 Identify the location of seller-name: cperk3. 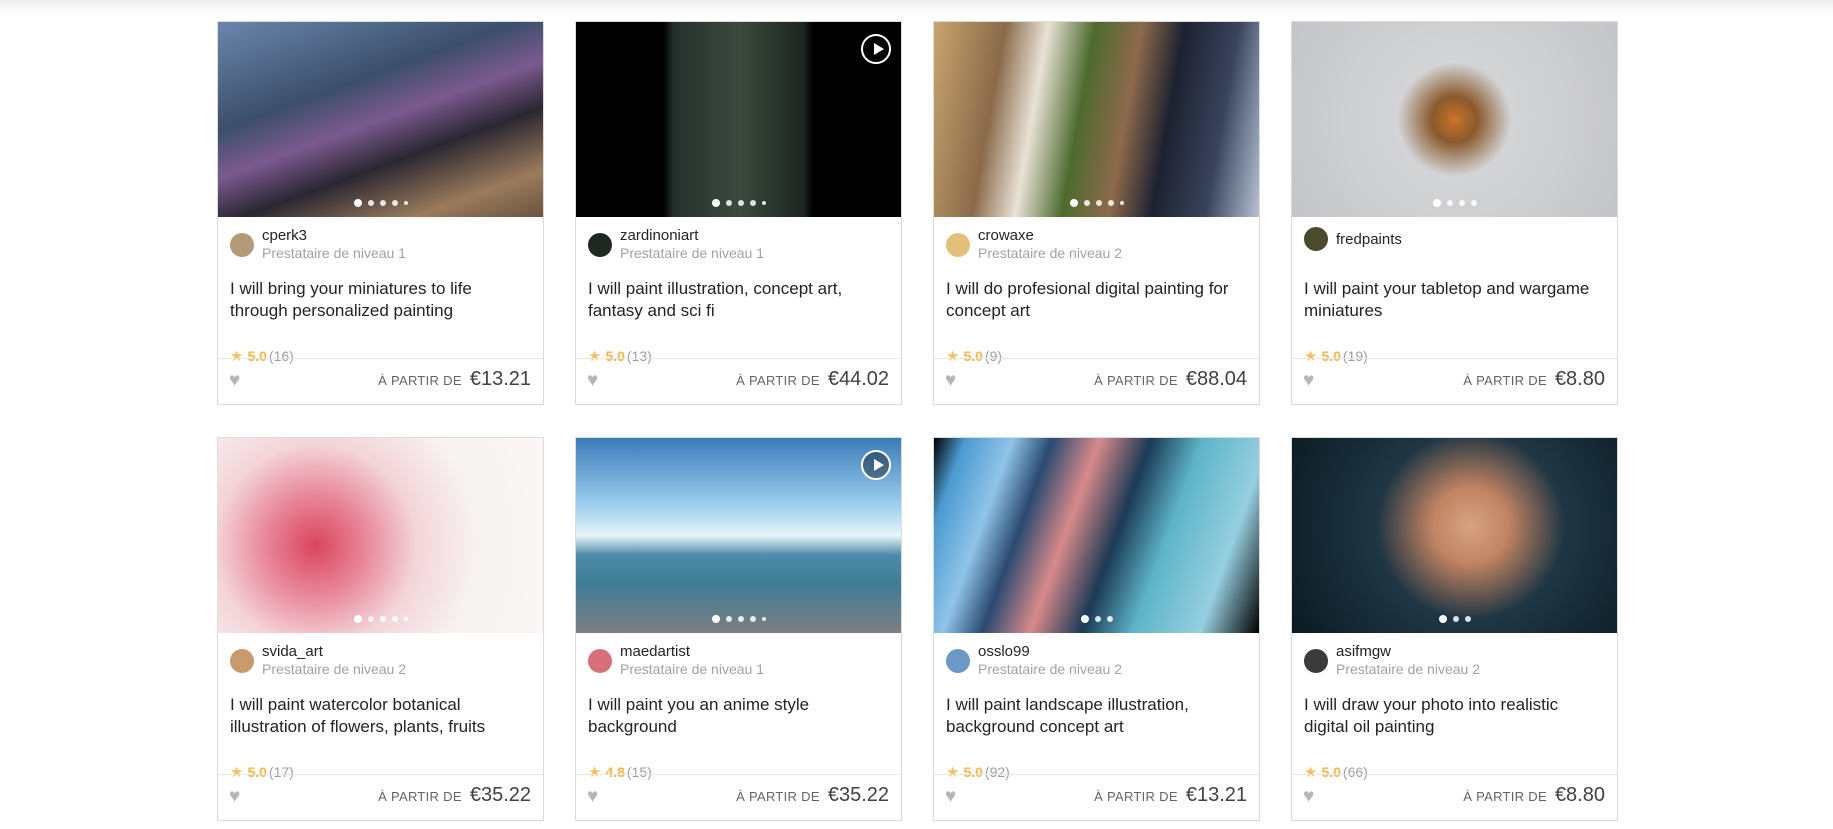
(334, 235).